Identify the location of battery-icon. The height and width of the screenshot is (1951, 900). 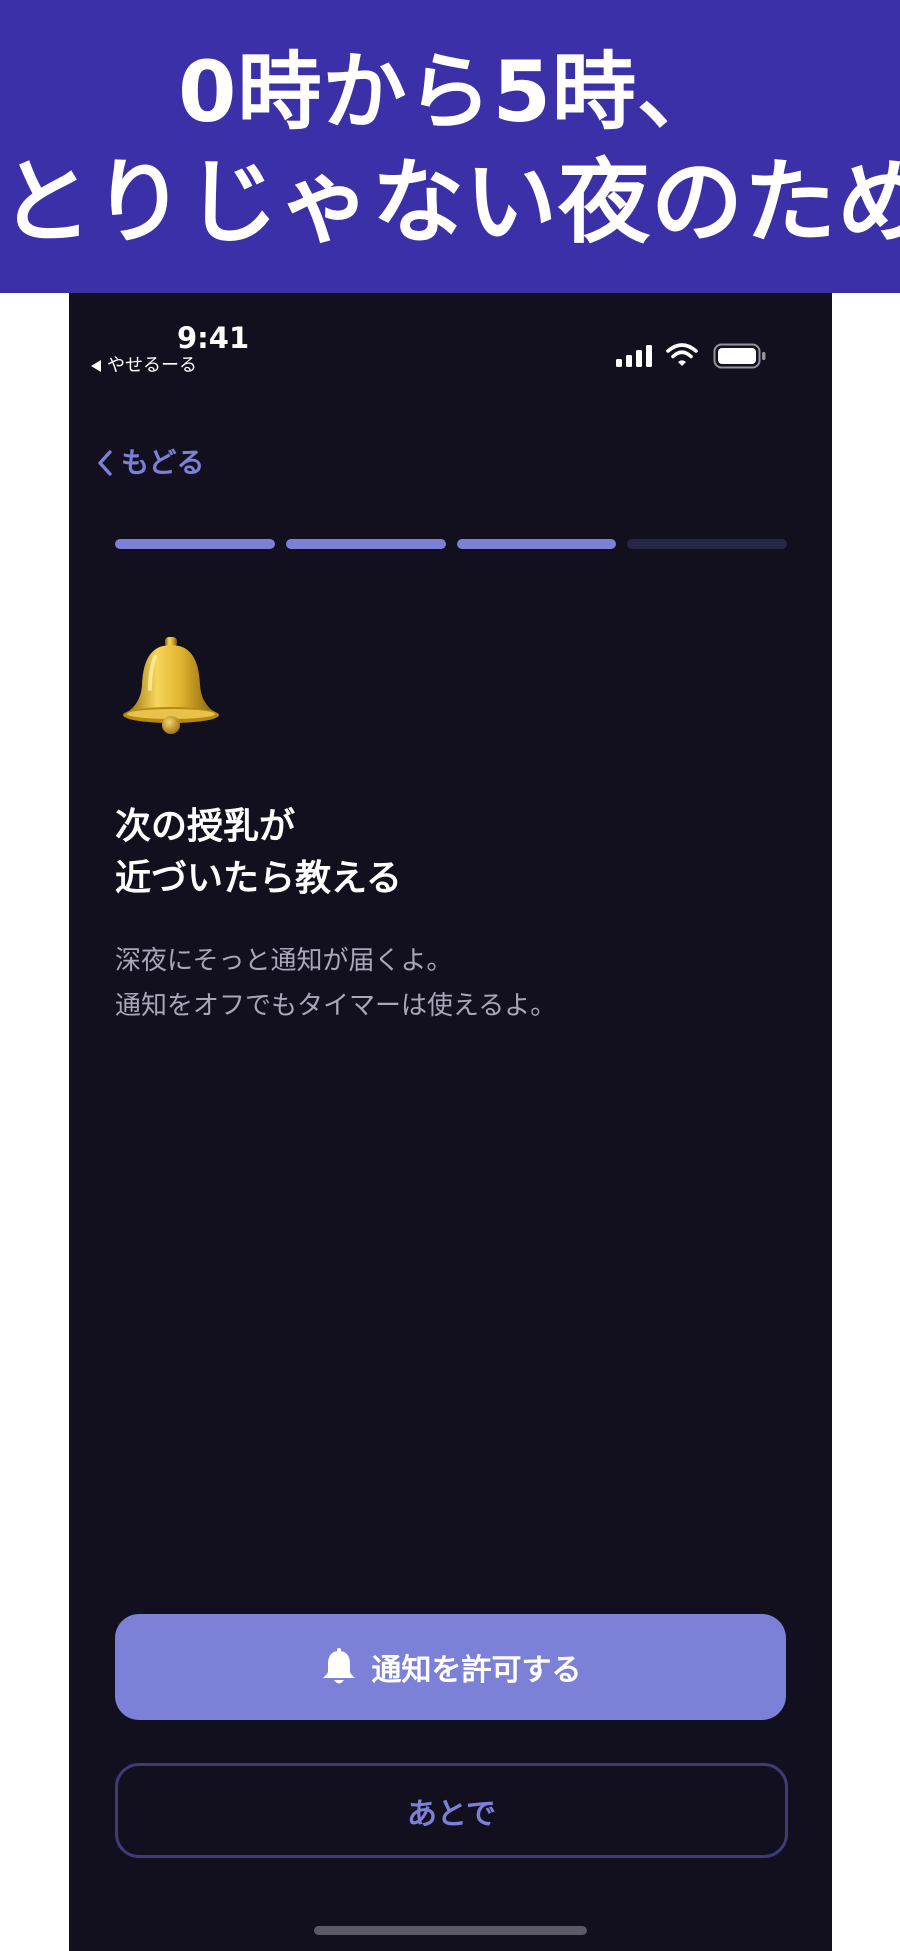
(739, 356).